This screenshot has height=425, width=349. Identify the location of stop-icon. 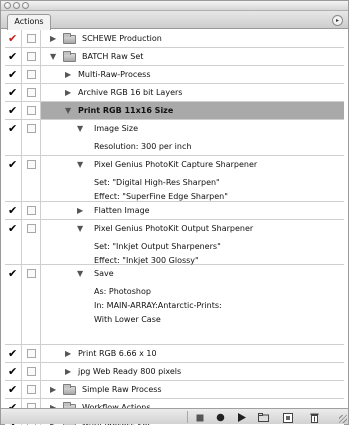
(200, 417).